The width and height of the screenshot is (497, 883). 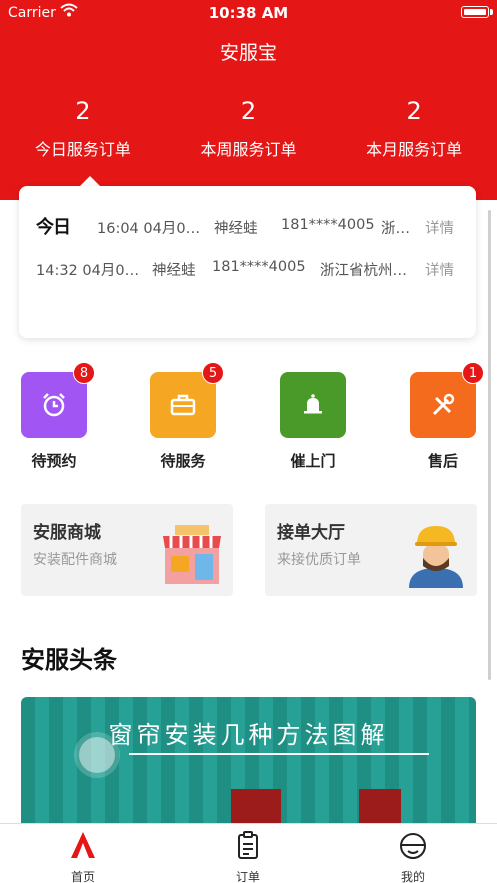 What do you see at coordinates (183, 461) in the screenshot?
I see `action-label: 待服务` at bounding box center [183, 461].